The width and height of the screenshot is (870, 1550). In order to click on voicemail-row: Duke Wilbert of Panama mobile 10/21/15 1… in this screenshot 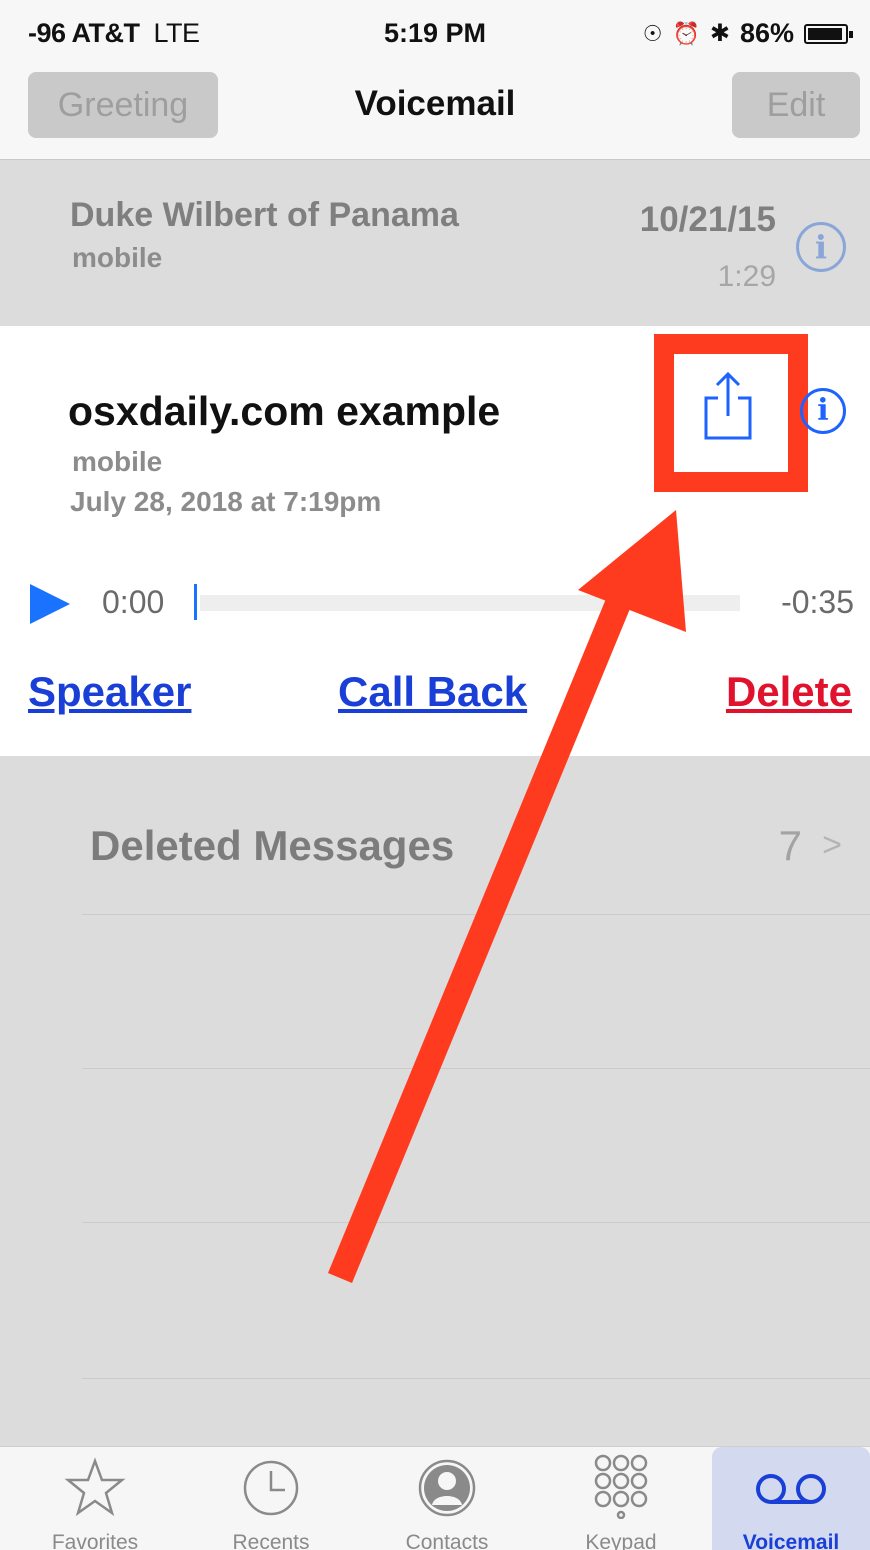, I will do `click(435, 243)`.